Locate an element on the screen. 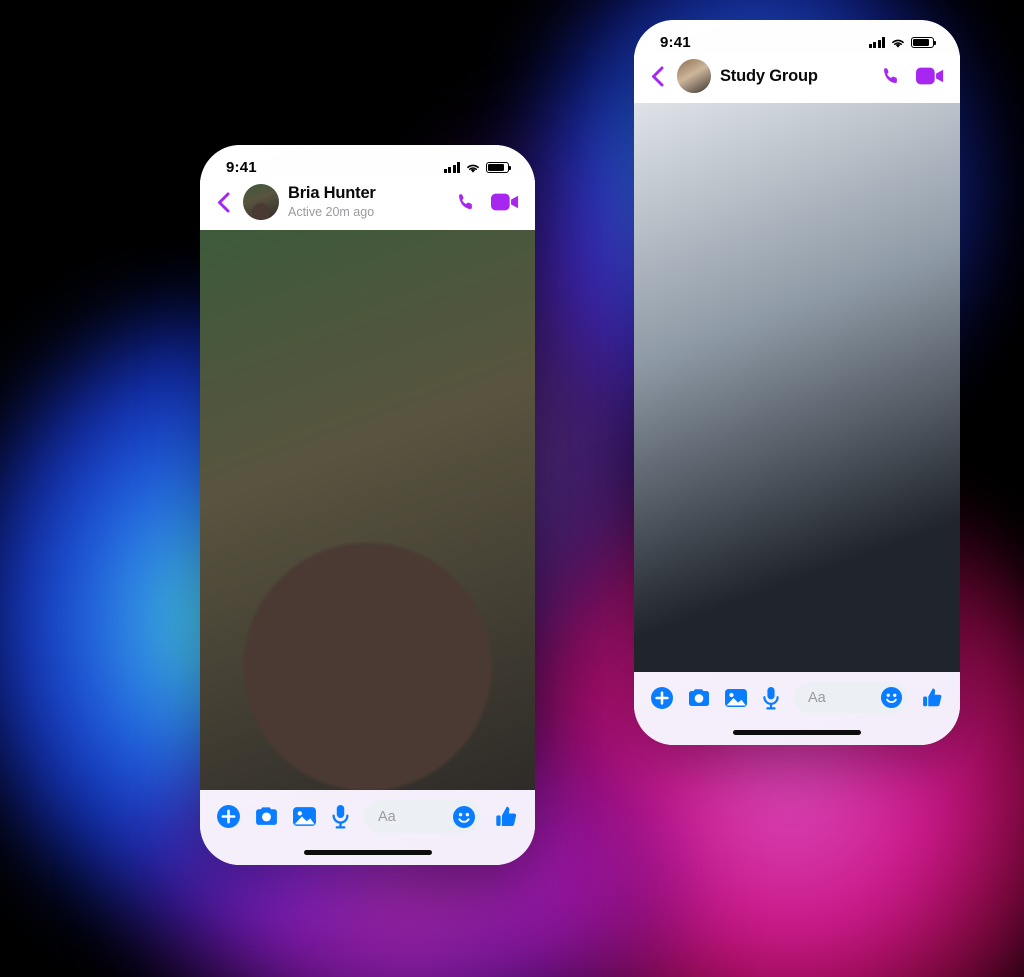 Image resolution: width=1024 pixels, height=977 pixels. chat-header: Bria Hunter Active 20m ago is located at coordinates (367, 204).